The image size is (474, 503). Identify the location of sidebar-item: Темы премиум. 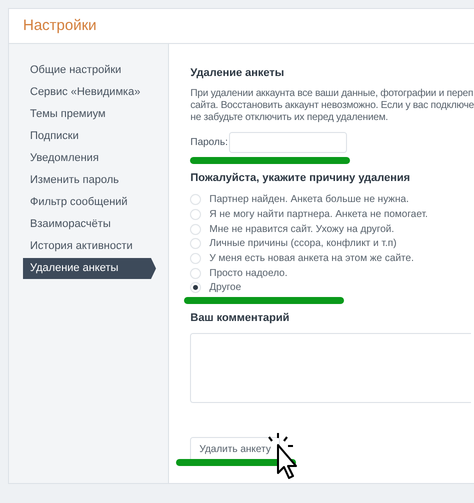
(95, 114).